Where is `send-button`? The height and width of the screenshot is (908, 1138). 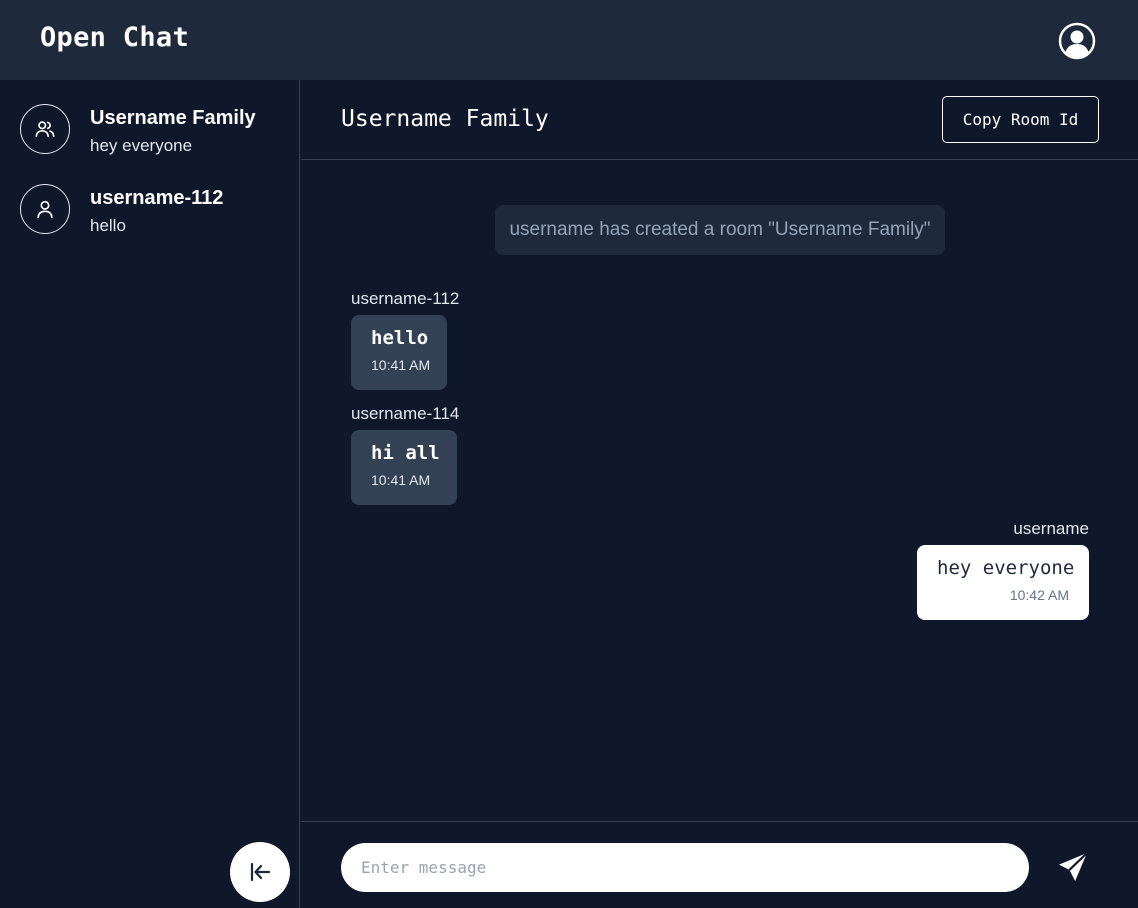 send-button is located at coordinates (1073, 867).